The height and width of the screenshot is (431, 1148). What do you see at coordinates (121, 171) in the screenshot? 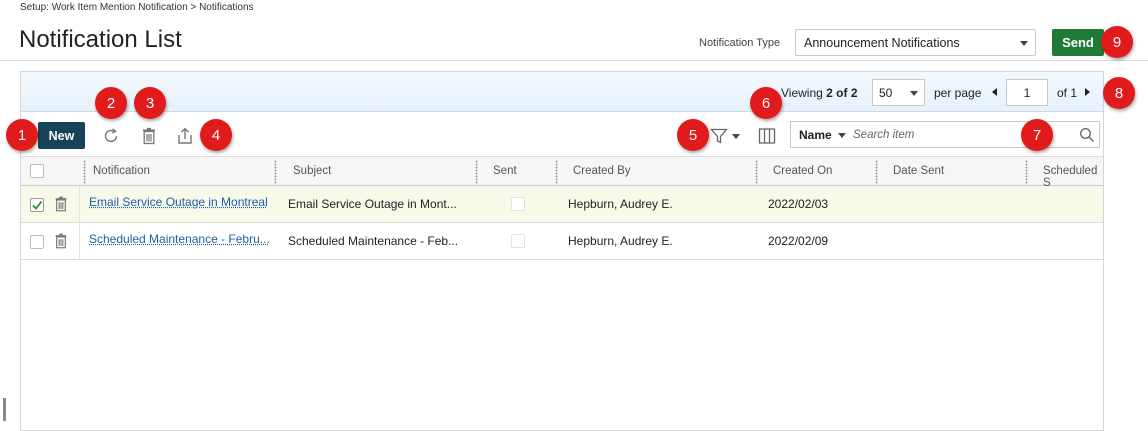
I see `column-header-notification: Notification` at bounding box center [121, 171].